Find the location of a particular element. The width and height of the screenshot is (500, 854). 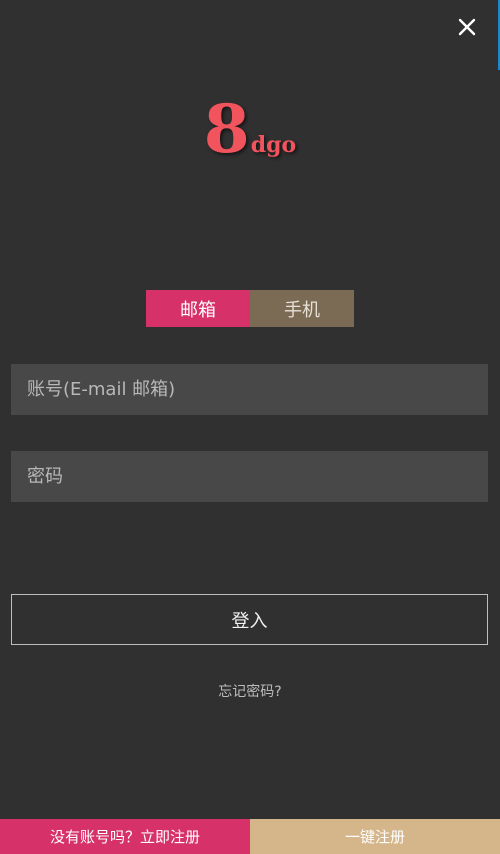

logo-number: 8 is located at coordinates (226, 129).